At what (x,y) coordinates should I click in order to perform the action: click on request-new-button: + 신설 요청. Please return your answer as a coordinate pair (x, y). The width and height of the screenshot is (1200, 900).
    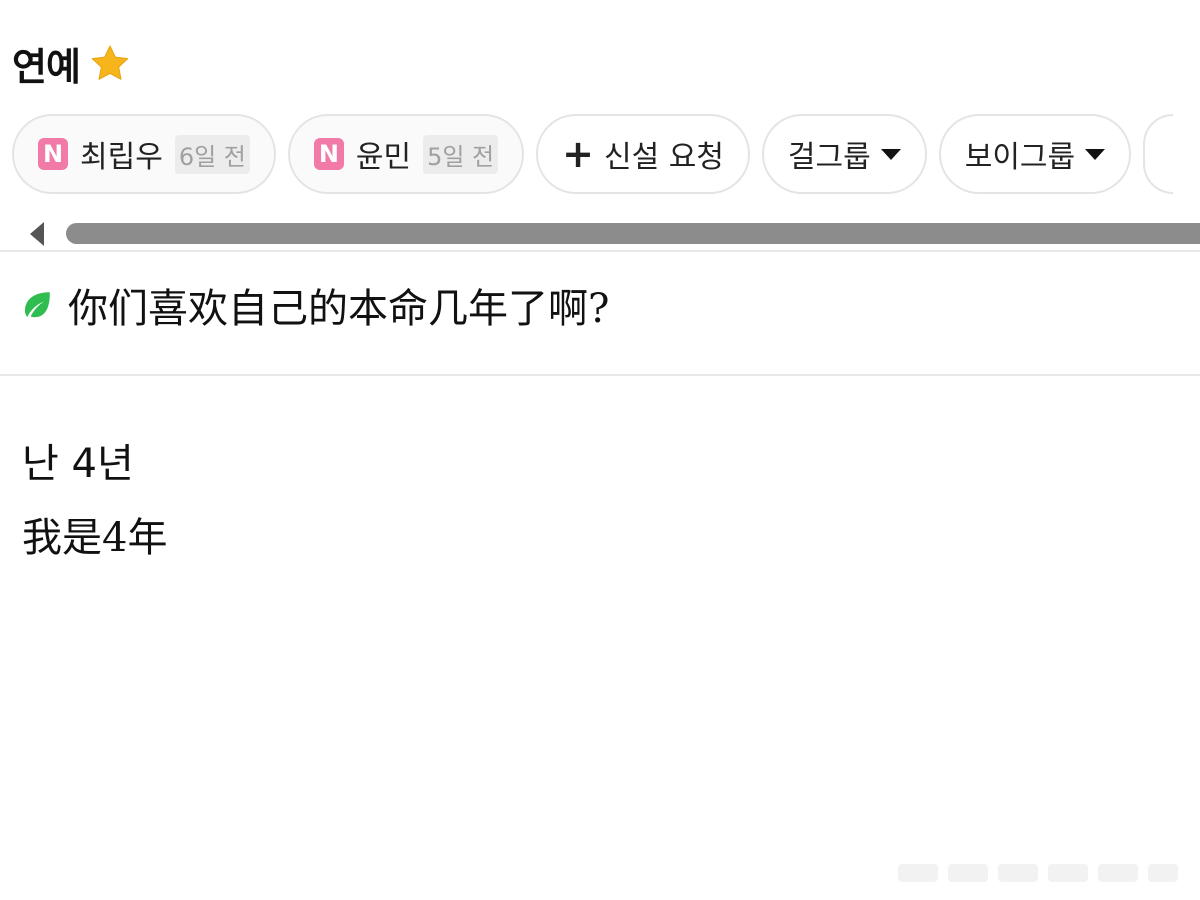
    Looking at the image, I should click on (643, 154).